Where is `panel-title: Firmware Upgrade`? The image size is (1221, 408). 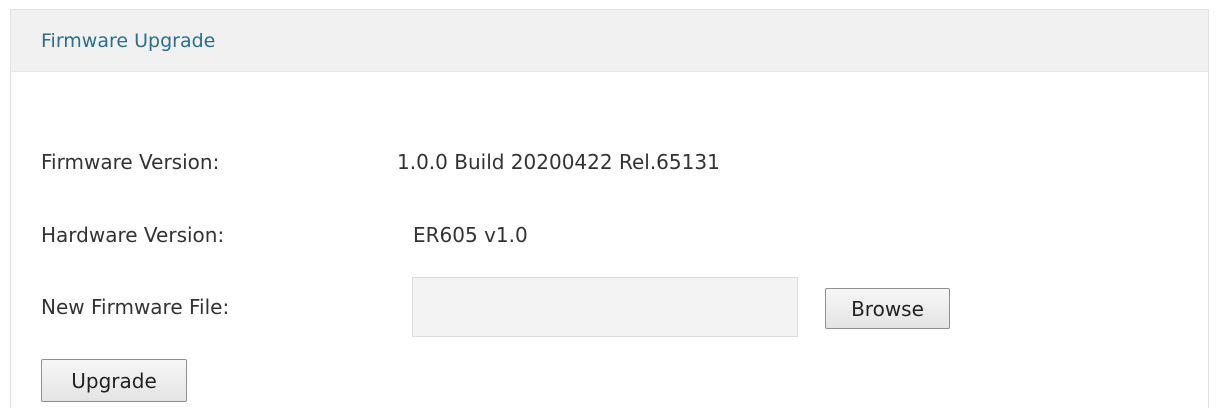
panel-title: Firmware Upgrade is located at coordinates (128, 41).